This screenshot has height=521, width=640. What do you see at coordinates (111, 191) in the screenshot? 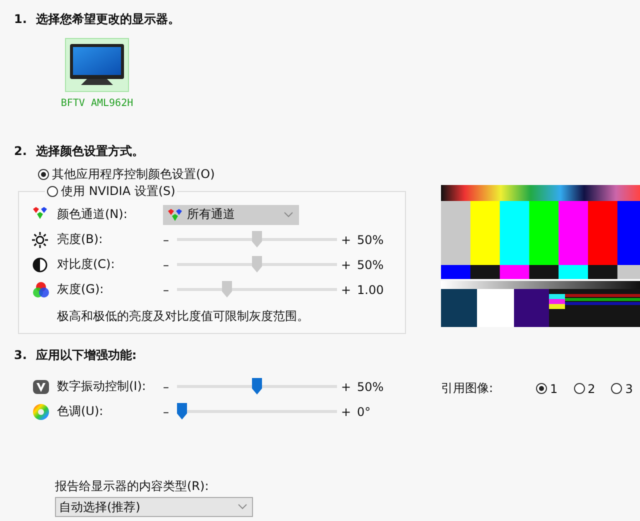
I see `radio-button: 使用 NVIDIA 设置(S)` at bounding box center [111, 191].